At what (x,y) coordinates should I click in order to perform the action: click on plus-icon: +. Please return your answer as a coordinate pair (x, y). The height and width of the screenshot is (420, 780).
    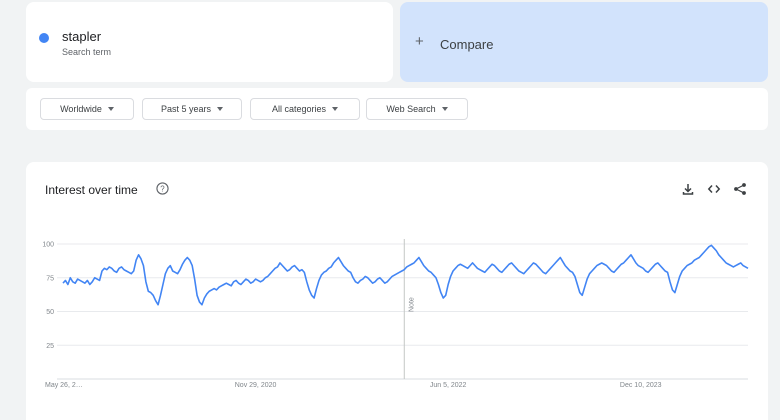
    Looking at the image, I should click on (419, 41).